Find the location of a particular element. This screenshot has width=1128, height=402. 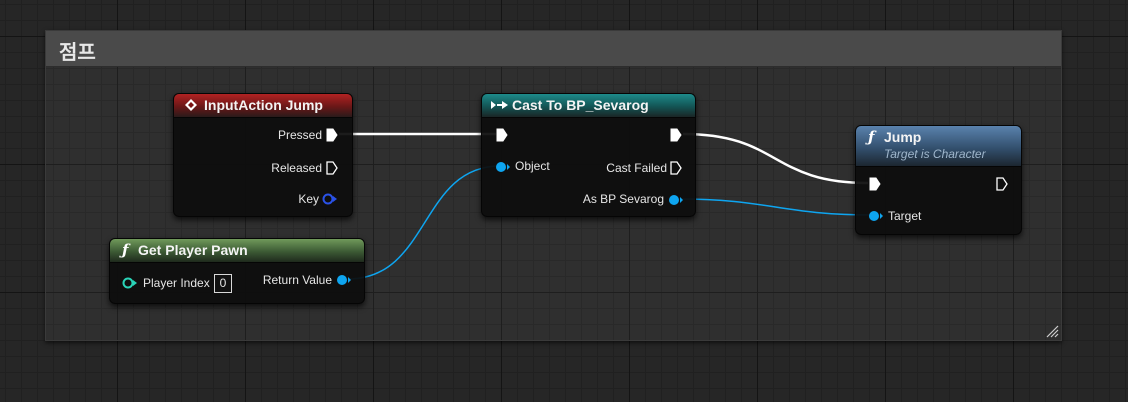

exec-pin-jump-out is located at coordinates (1002, 184).